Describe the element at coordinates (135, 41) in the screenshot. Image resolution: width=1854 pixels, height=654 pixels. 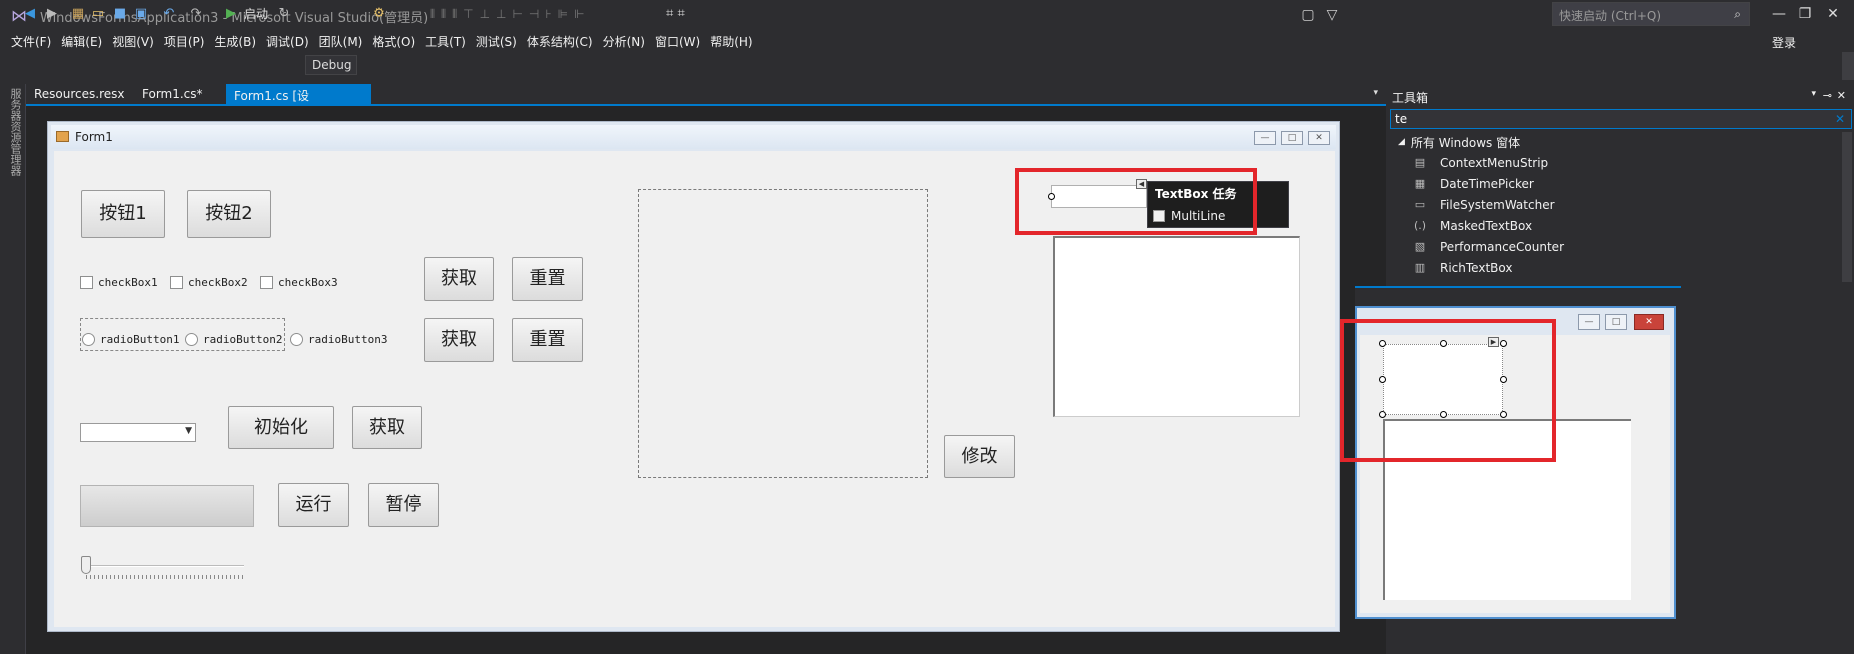
I see `menu-view: 视图(V)` at that location.